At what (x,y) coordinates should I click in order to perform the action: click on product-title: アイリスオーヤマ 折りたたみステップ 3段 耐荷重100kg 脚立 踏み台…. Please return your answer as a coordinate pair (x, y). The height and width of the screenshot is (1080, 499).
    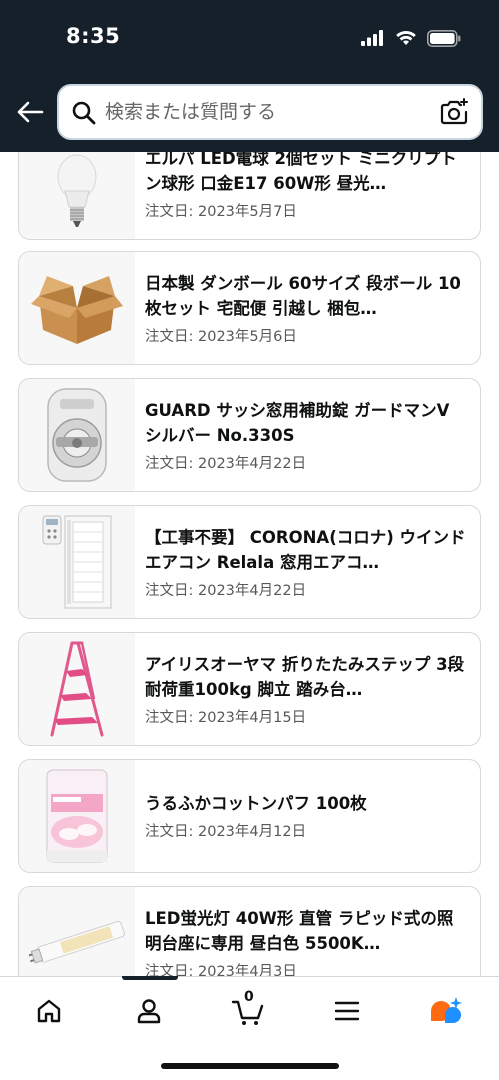
    Looking at the image, I should click on (305, 676).